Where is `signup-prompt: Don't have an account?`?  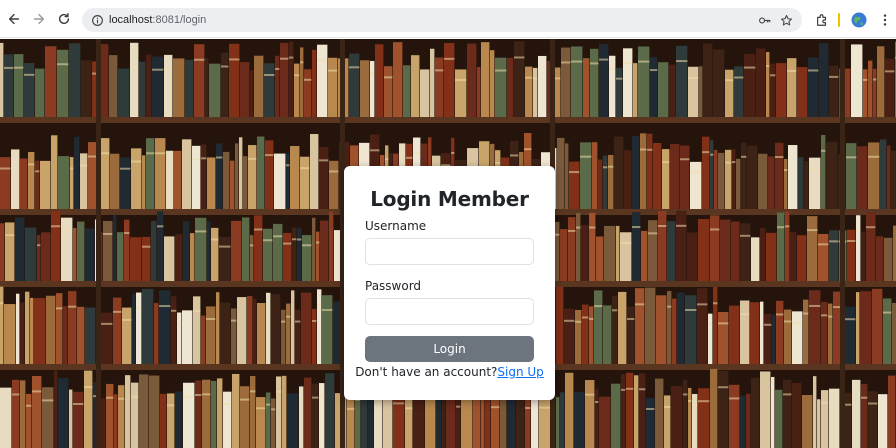 signup-prompt: Don't have an account? is located at coordinates (426, 372).